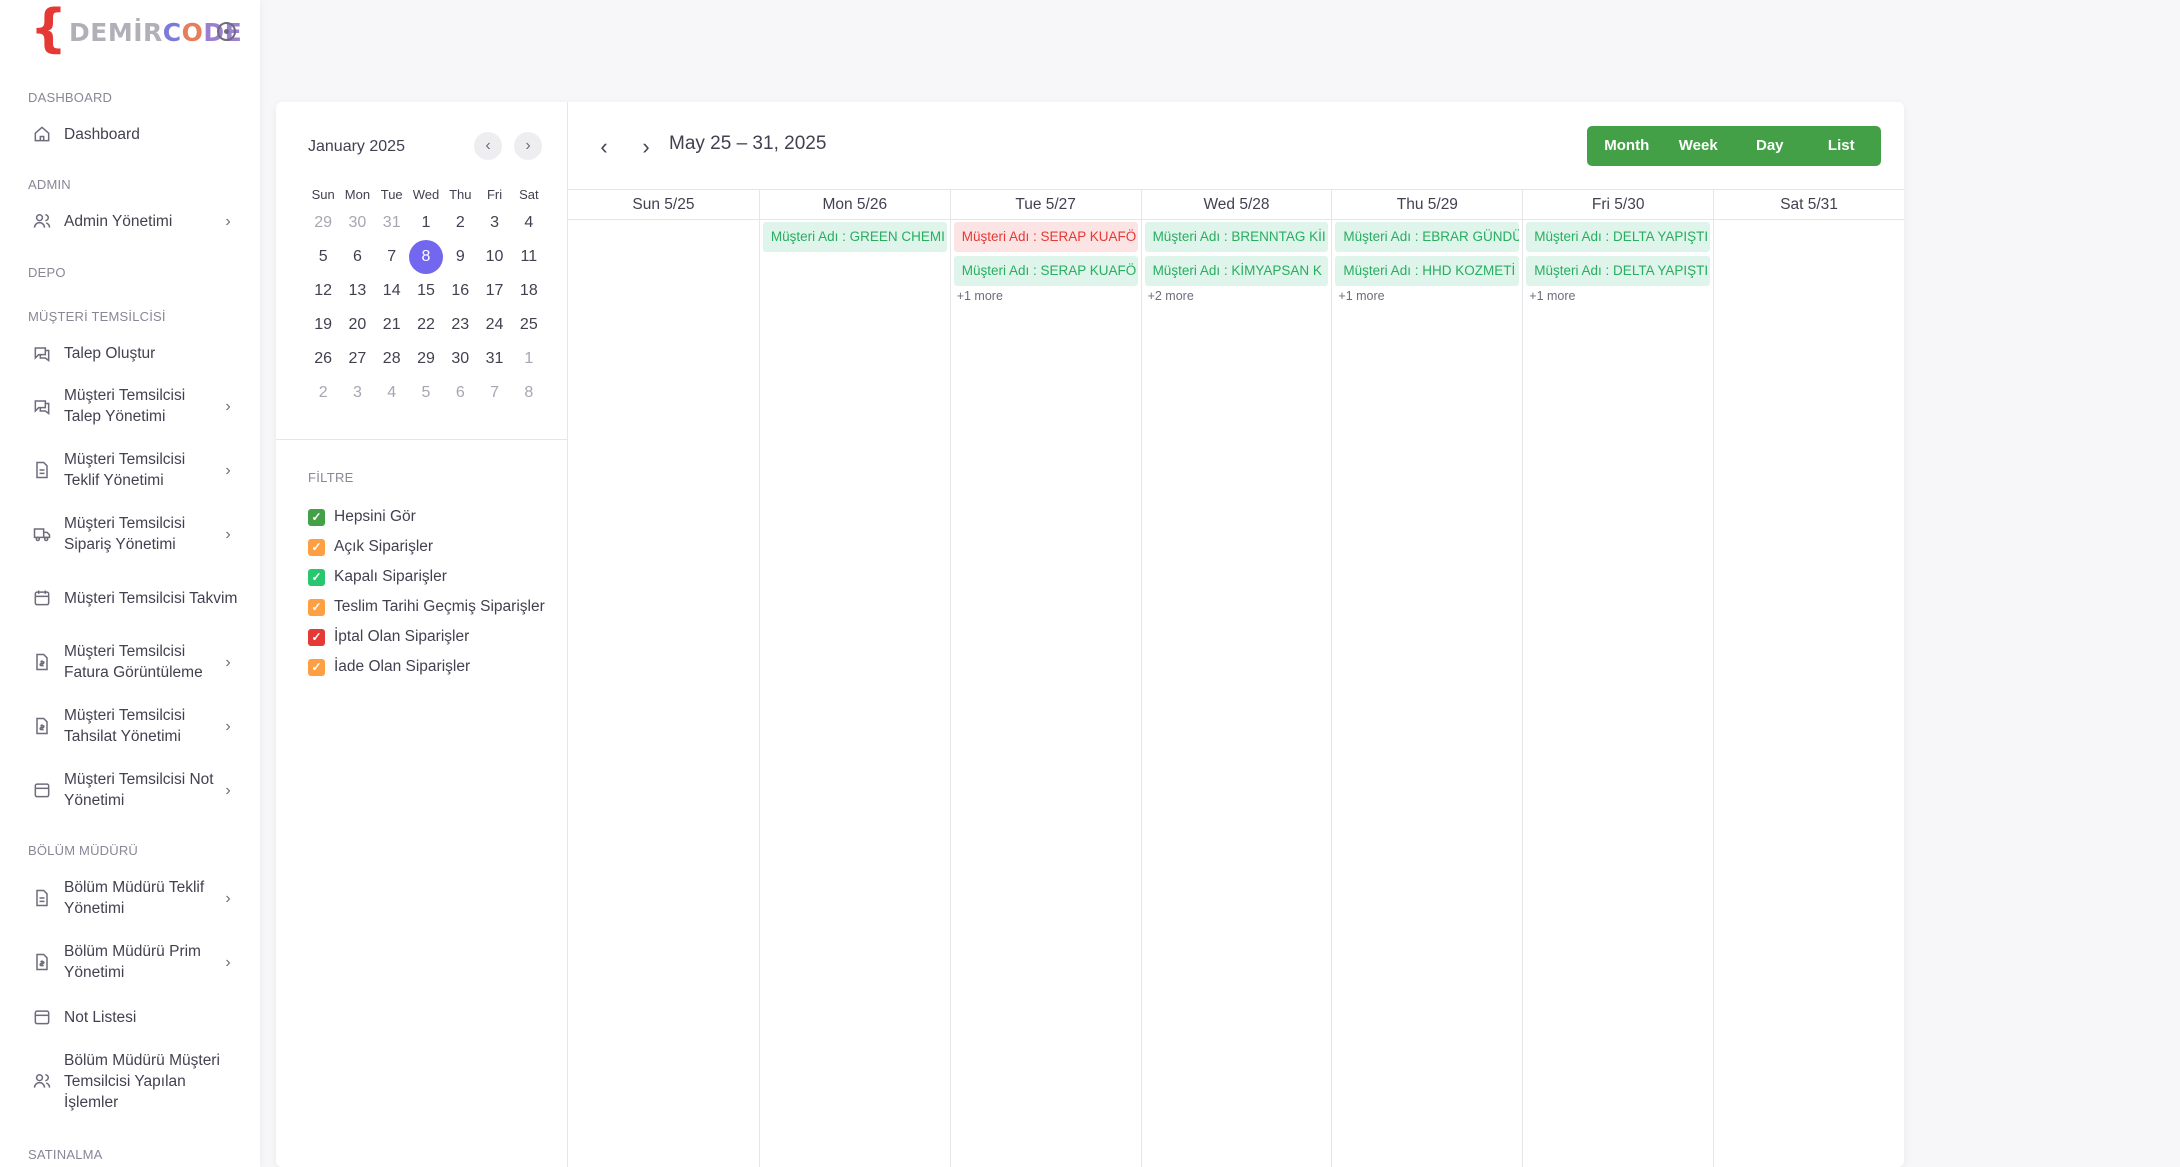  What do you see at coordinates (488, 146) in the screenshot?
I see `mini-prev-button: ‹` at bounding box center [488, 146].